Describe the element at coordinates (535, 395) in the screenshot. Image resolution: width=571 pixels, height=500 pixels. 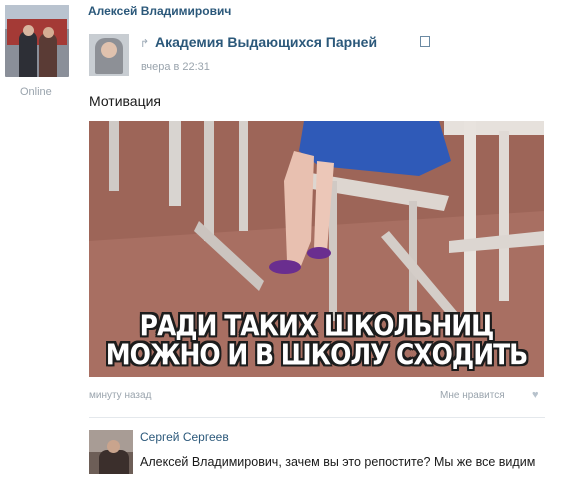
I see `heart-icon: ♥` at that location.